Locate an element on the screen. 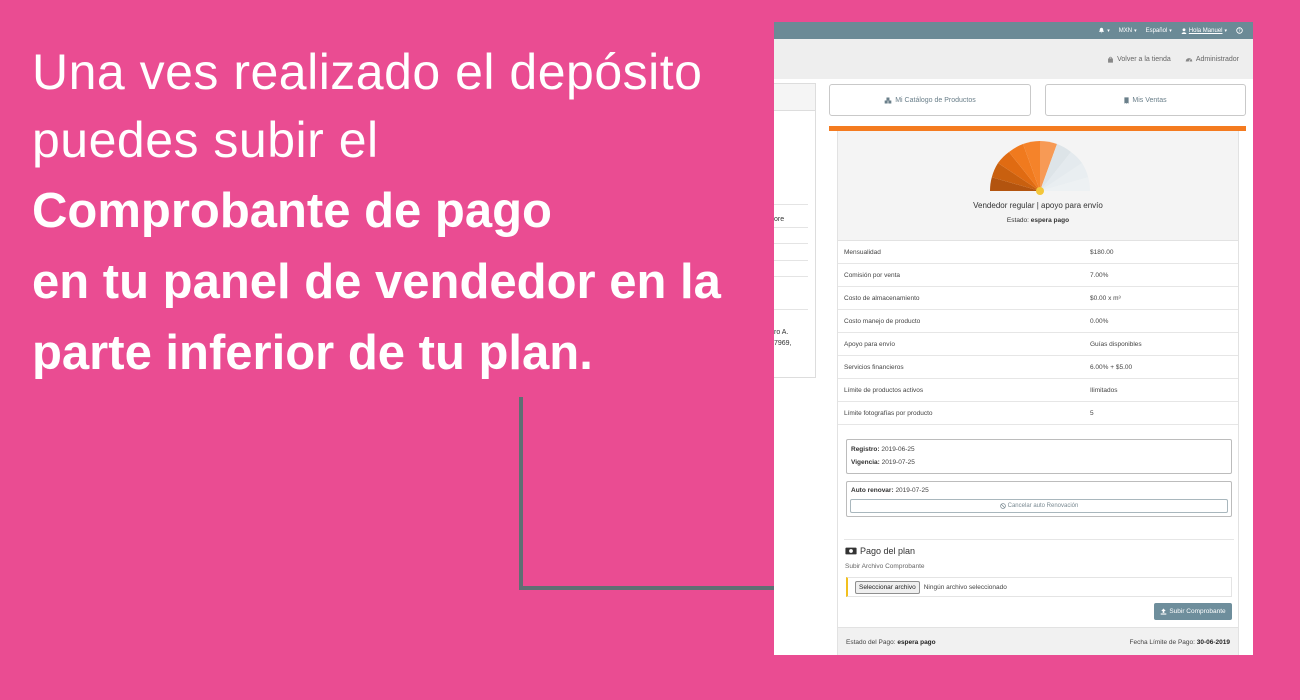  left-panel-fragment: ro A. is located at coordinates (781, 332).